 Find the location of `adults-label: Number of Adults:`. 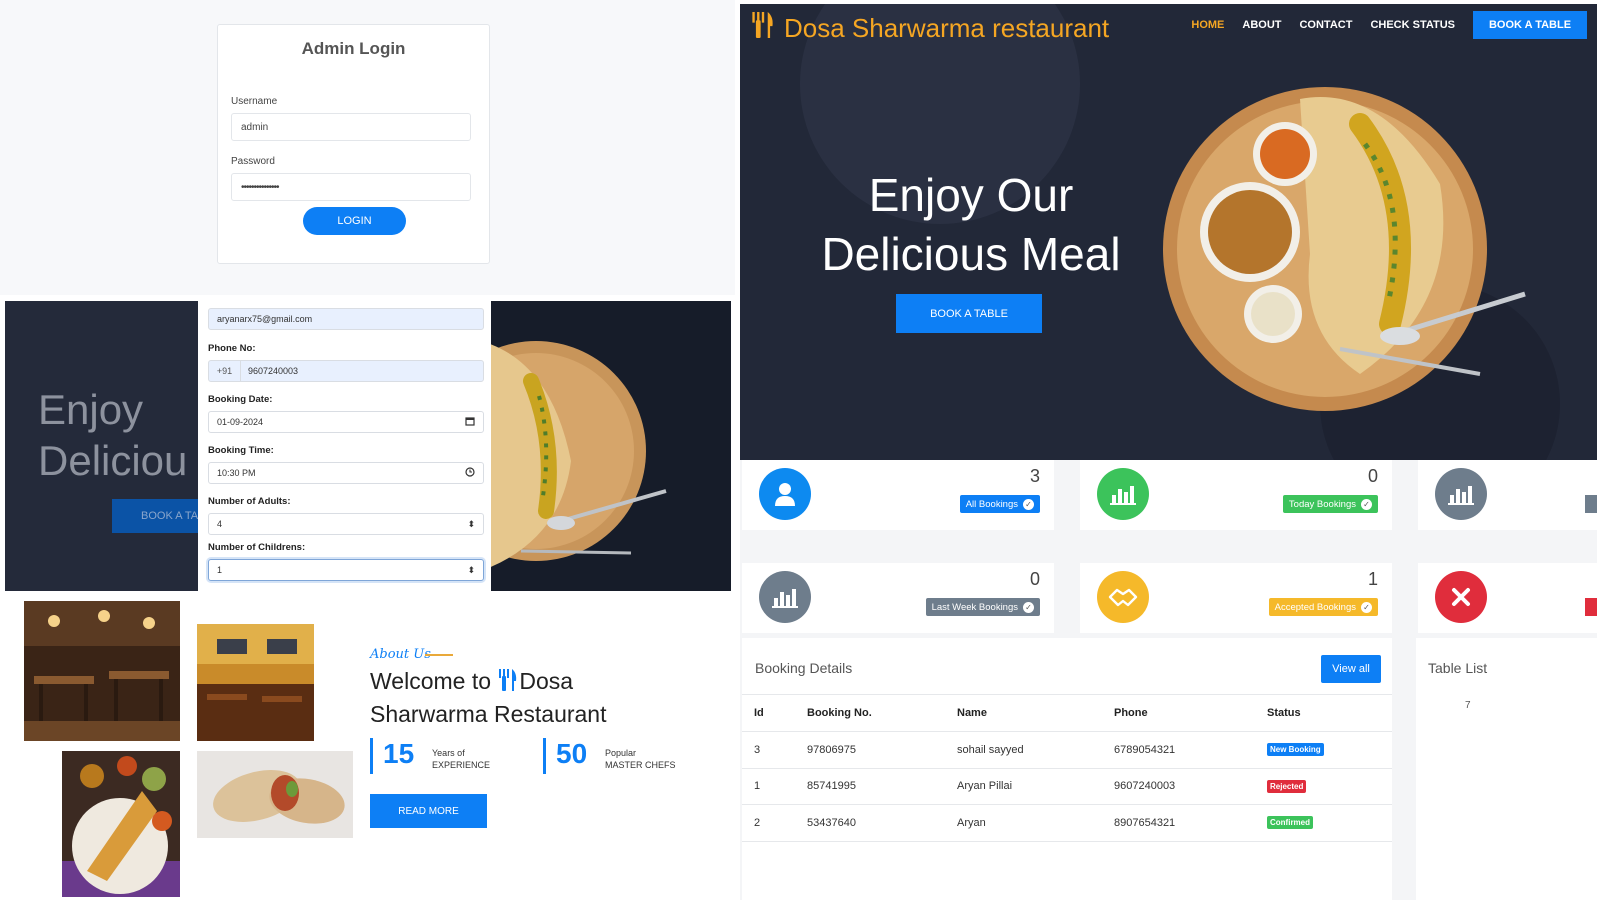

adults-label: Number of Adults: is located at coordinates (249, 501).